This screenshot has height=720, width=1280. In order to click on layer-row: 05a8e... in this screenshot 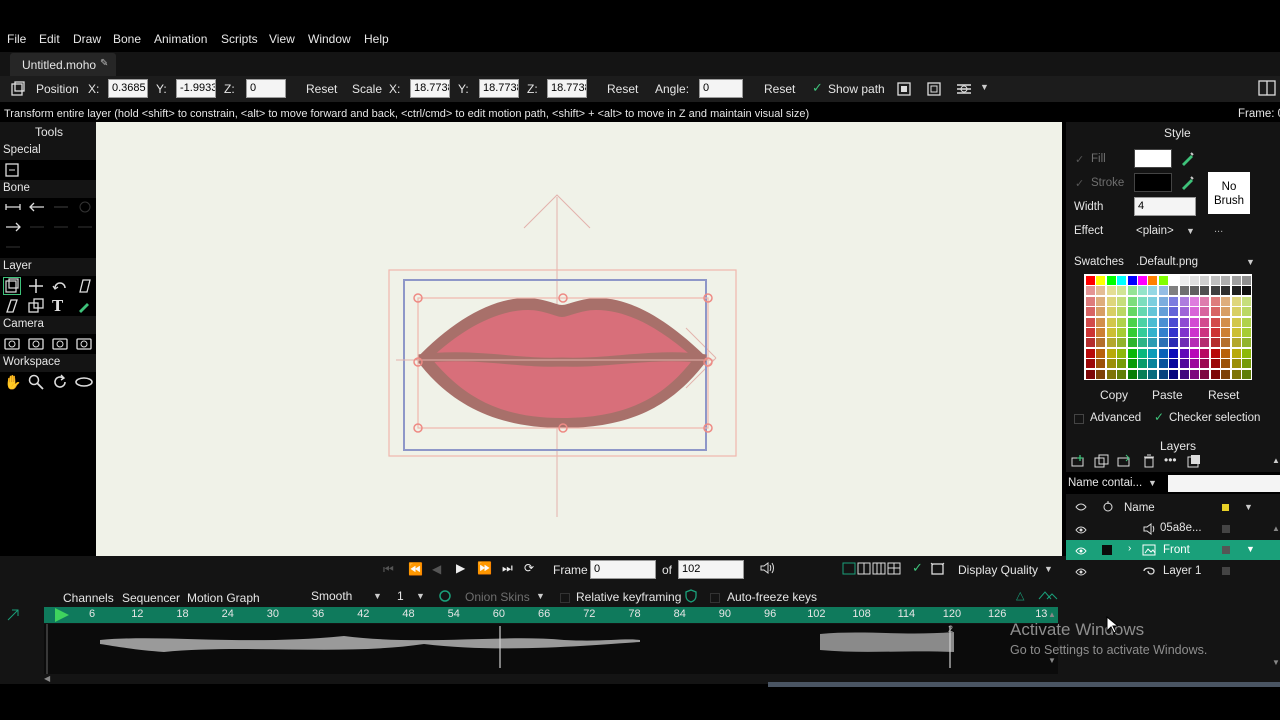, I will do `click(1173, 529)`.